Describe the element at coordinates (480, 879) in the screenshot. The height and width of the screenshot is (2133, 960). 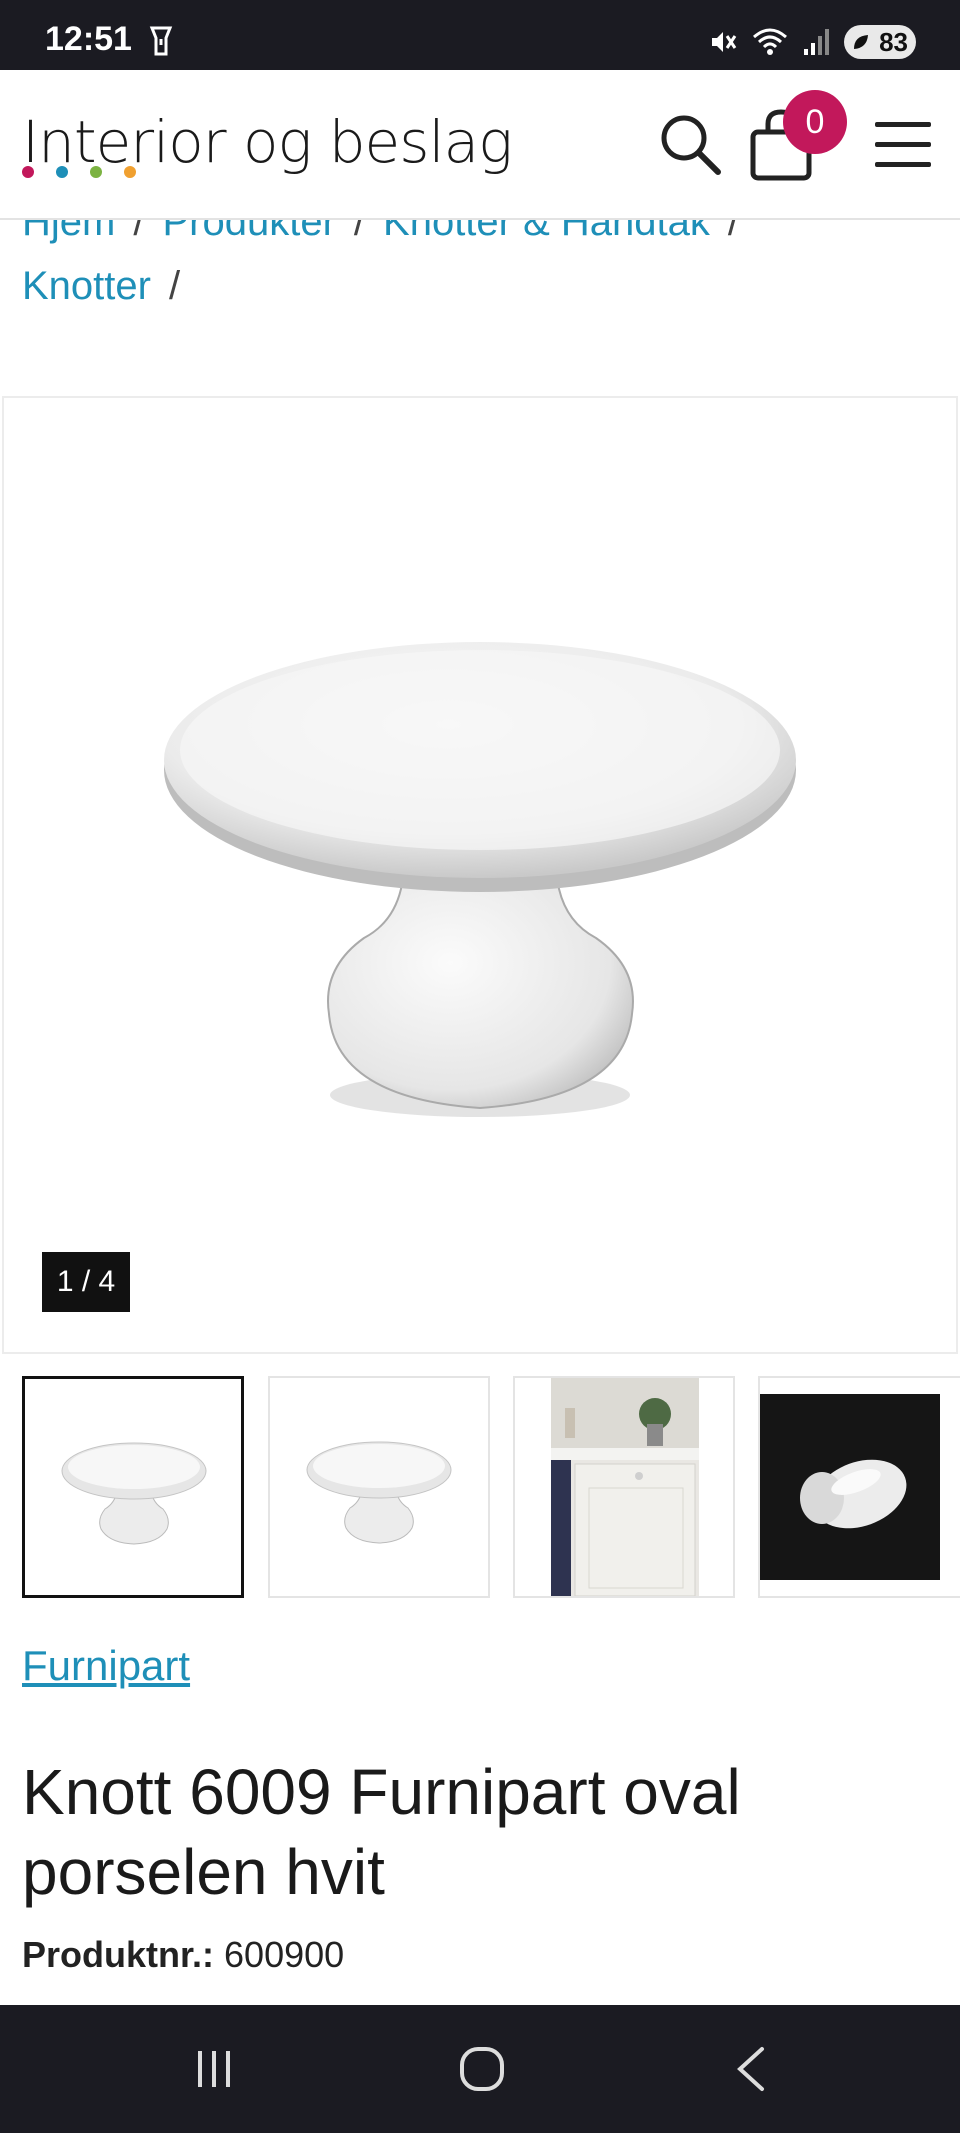
I see `product-photo-knob` at that location.